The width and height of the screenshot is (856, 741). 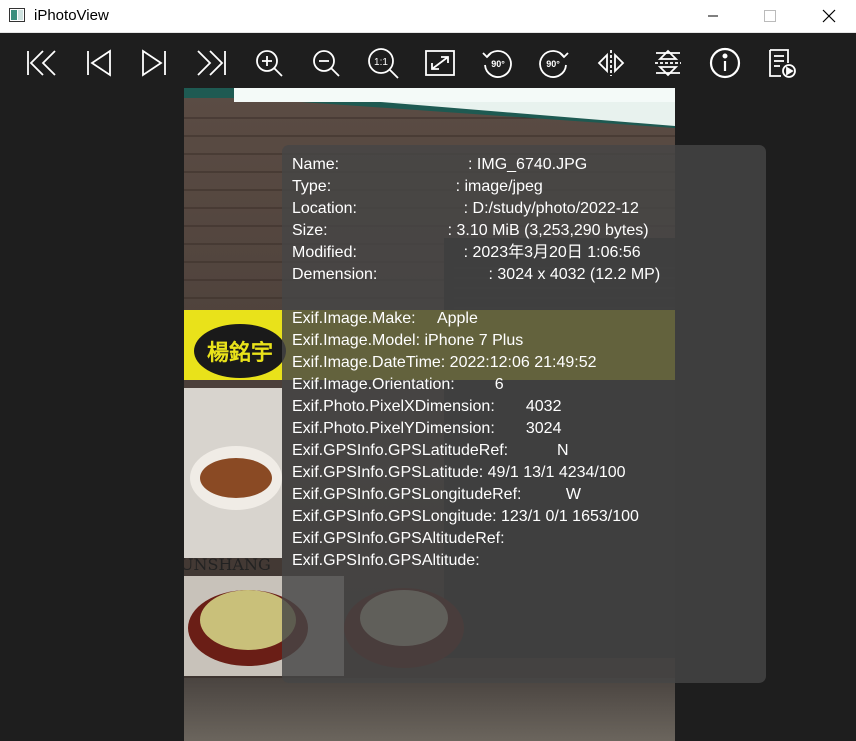 I want to click on flip-vertical-icon, so click(x=668, y=63).